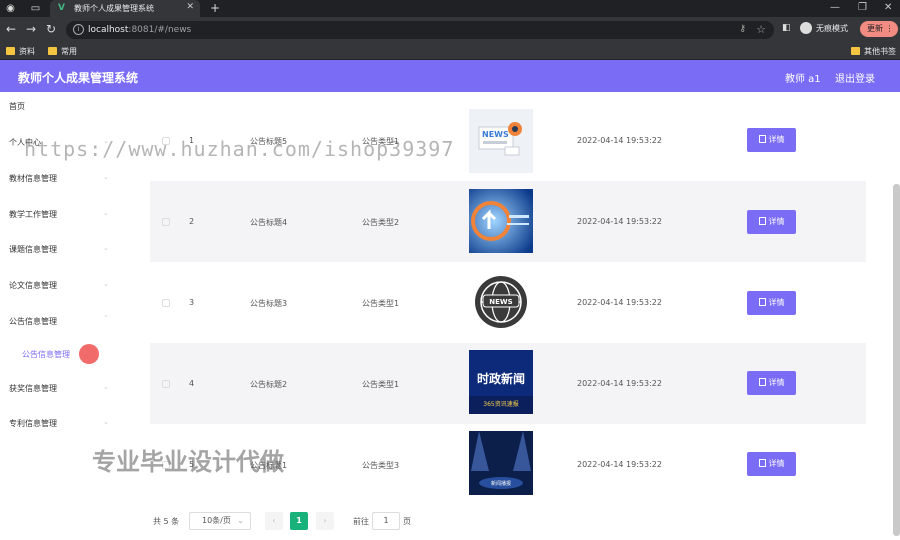 This screenshot has height=540, width=900. What do you see at coordinates (500, 404) in the screenshot?
I see `political-subtitle: 365资讯速报` at bounding box center [500, 404].